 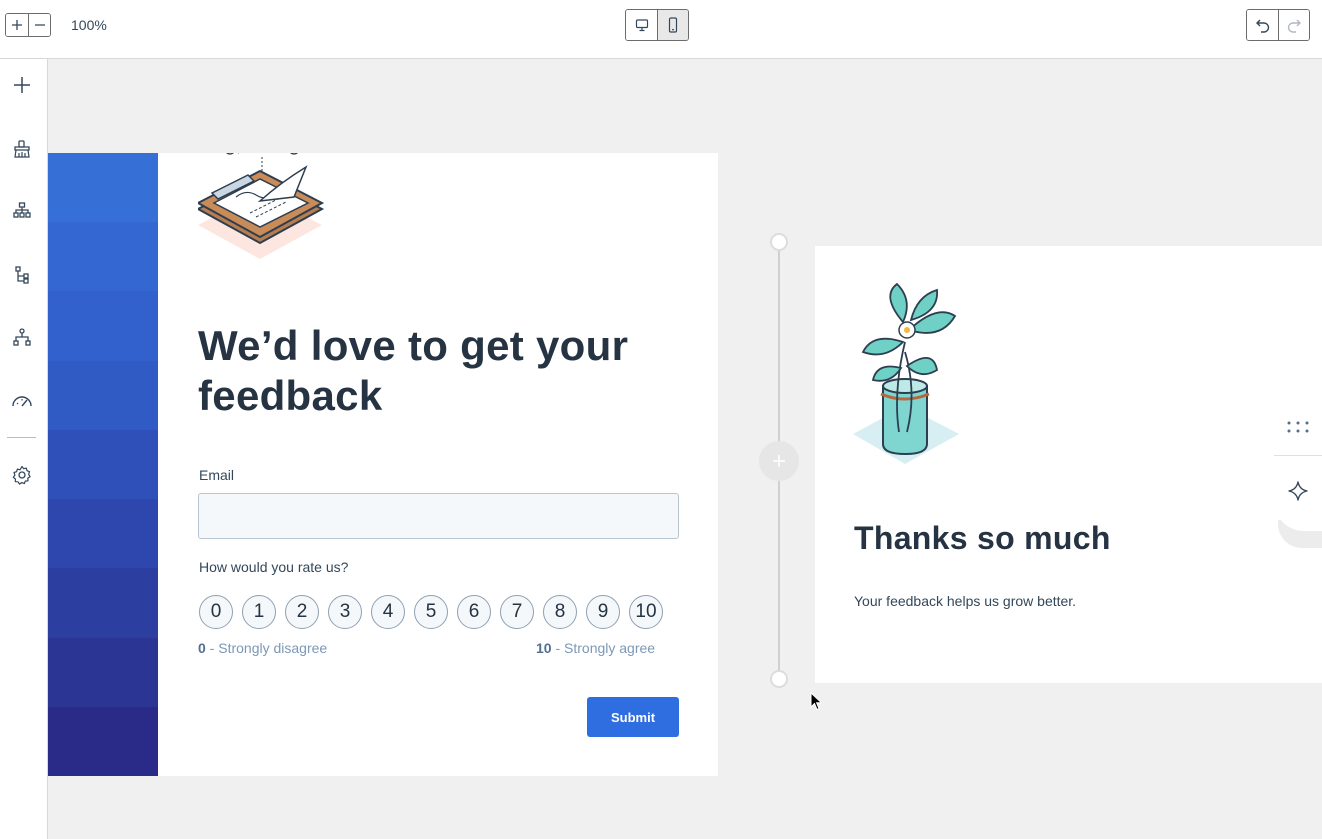 I want to click on thank-you-message: Your feedback helps us grow better., so click(x=965, y=601).